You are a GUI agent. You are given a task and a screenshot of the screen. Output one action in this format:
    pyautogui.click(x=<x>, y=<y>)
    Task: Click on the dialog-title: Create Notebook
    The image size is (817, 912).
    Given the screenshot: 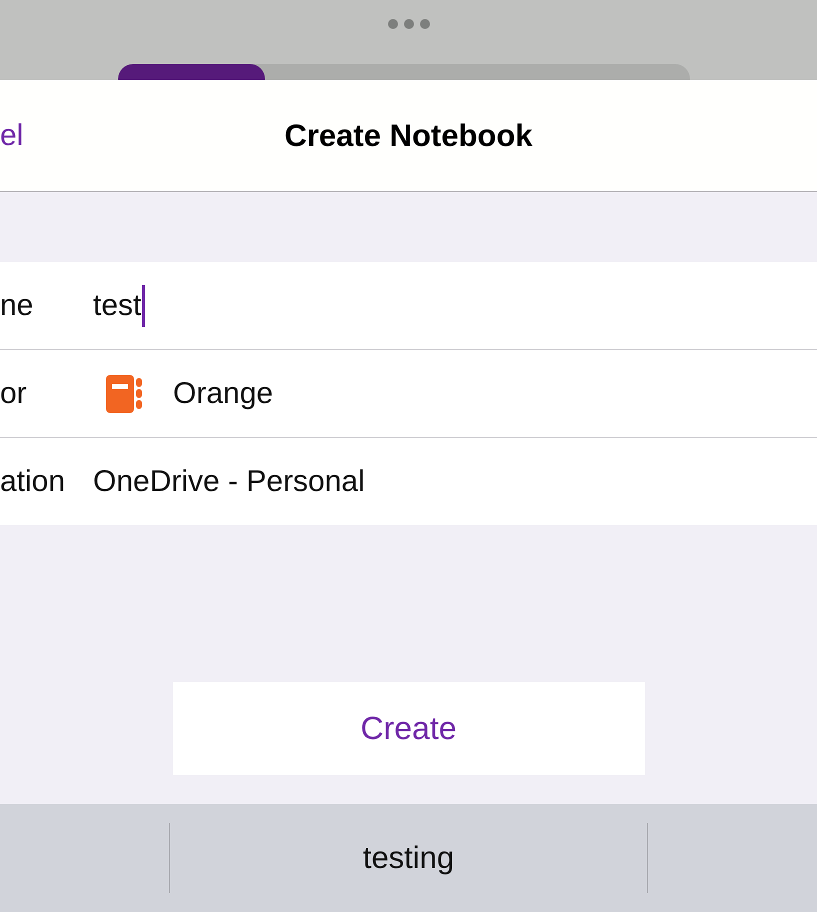 What is the action you would take?
    pyautogui.click(x=408, y=136)
    